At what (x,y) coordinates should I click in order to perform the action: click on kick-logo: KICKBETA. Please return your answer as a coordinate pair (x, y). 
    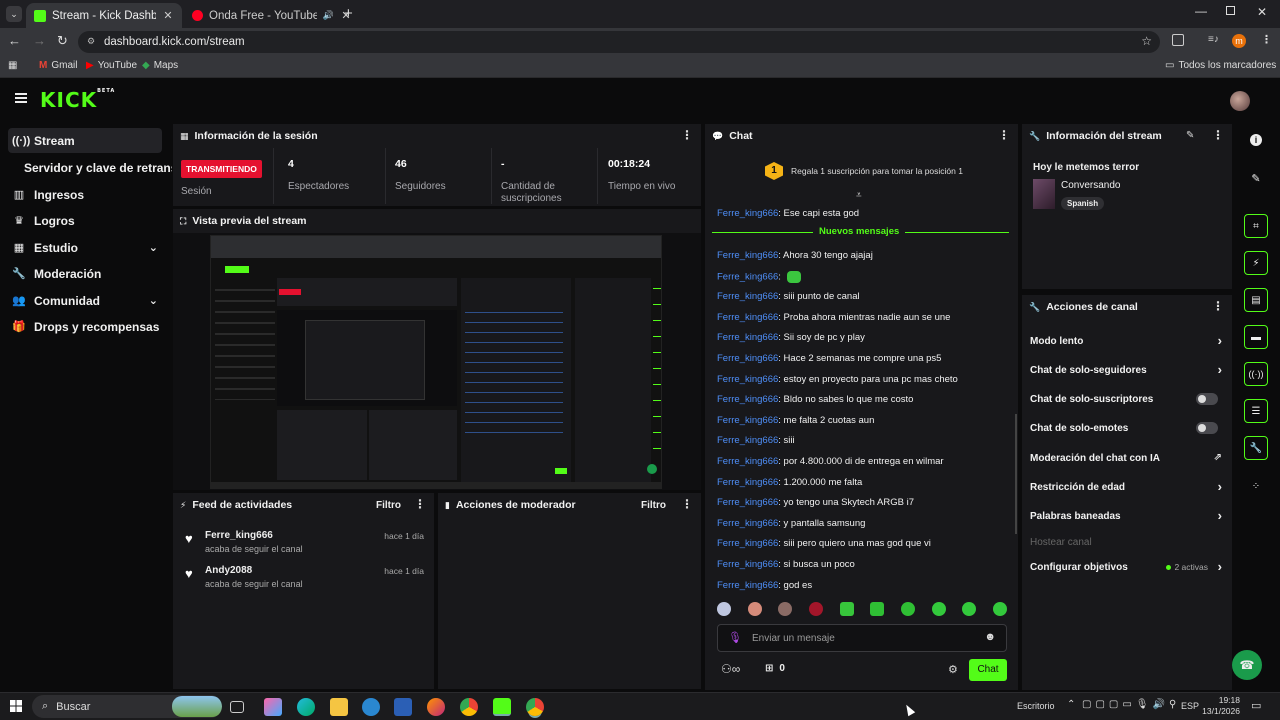
    Looking at the image, I should click on (77, 100).